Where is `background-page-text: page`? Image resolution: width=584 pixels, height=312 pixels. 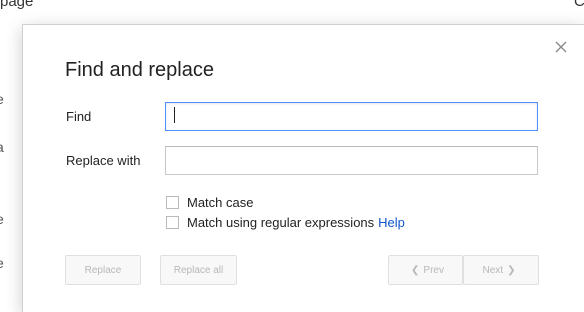 background-page-text: page is located at coordinates (17, 5).